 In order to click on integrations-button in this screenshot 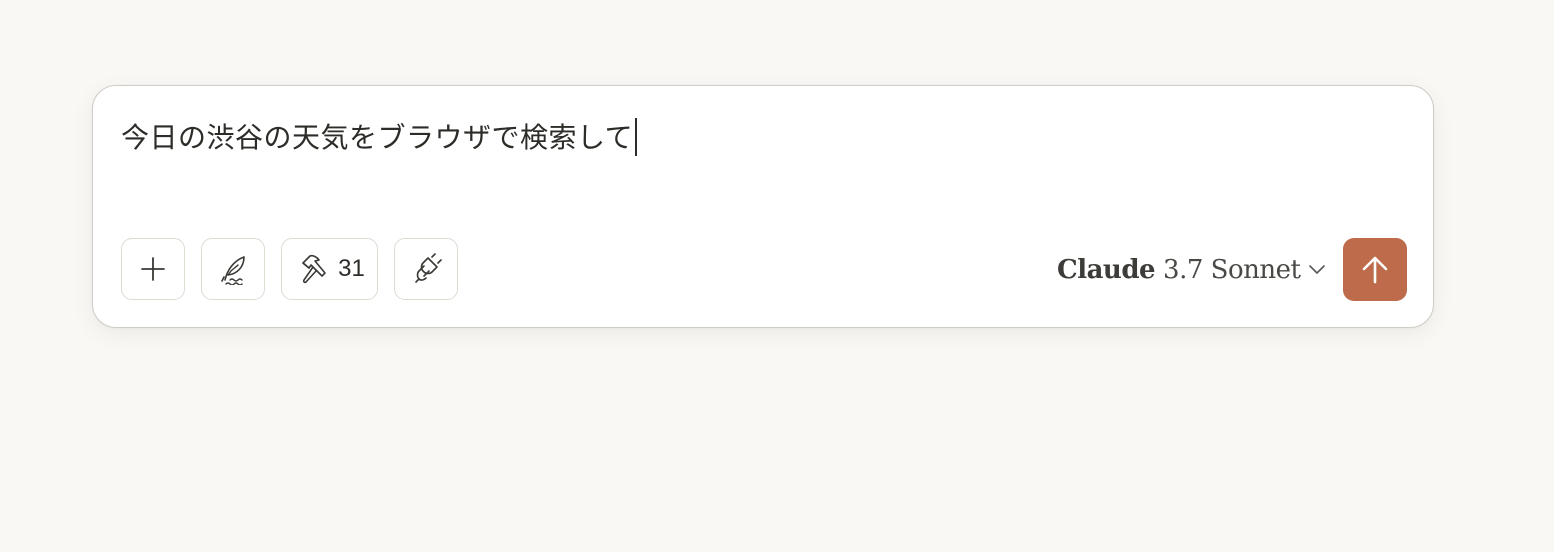, I will do `click(426, 269)`.